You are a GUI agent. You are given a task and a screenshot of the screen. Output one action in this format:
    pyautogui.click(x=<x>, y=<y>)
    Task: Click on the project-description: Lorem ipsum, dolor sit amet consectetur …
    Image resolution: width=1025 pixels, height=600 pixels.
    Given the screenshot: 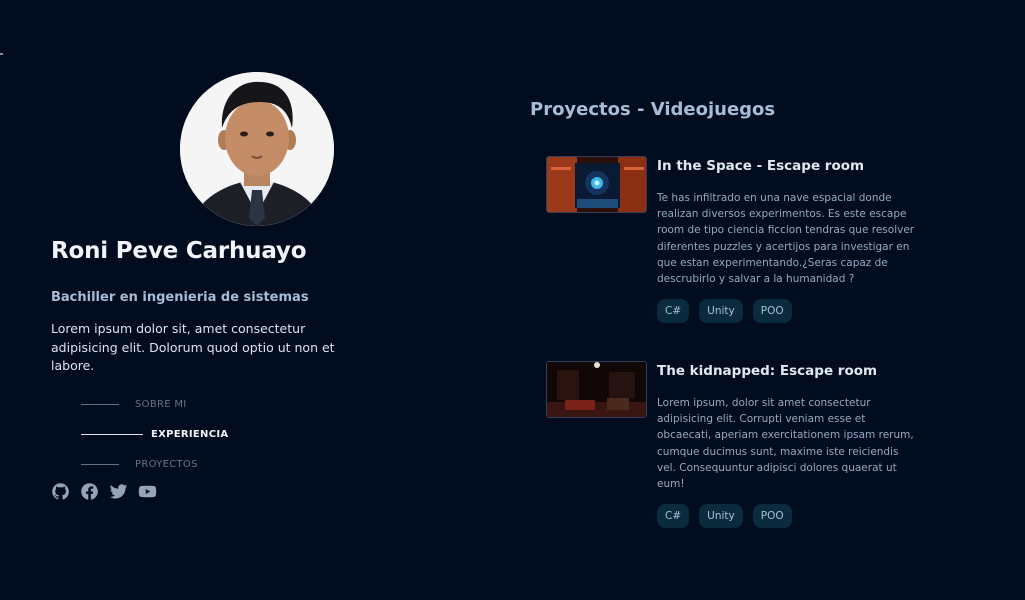 What is the action you would take?
    pyautogui.click(x=785, y=444)
    